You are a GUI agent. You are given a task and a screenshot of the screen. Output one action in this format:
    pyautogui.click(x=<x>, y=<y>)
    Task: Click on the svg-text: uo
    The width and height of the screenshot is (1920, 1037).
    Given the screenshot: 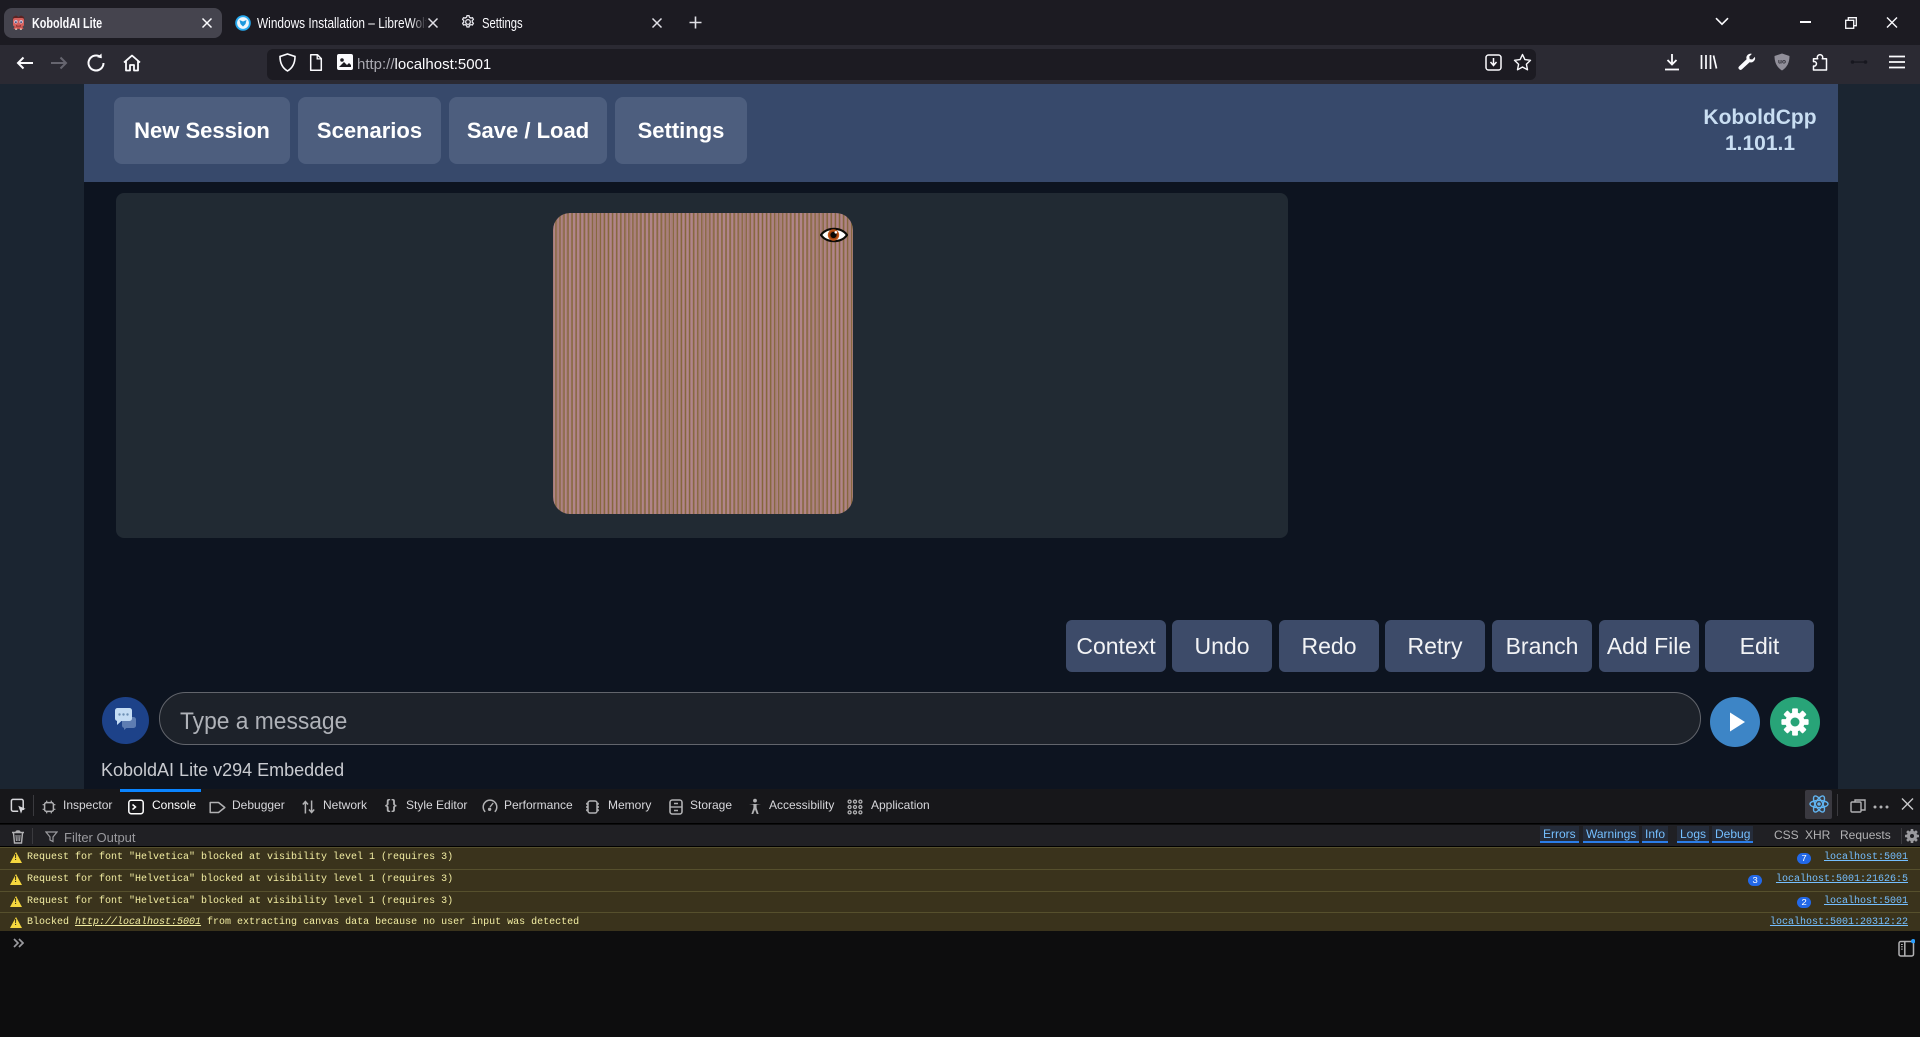 What is the action you would take?
    pyautogui.click(x=1782, y=62)
    